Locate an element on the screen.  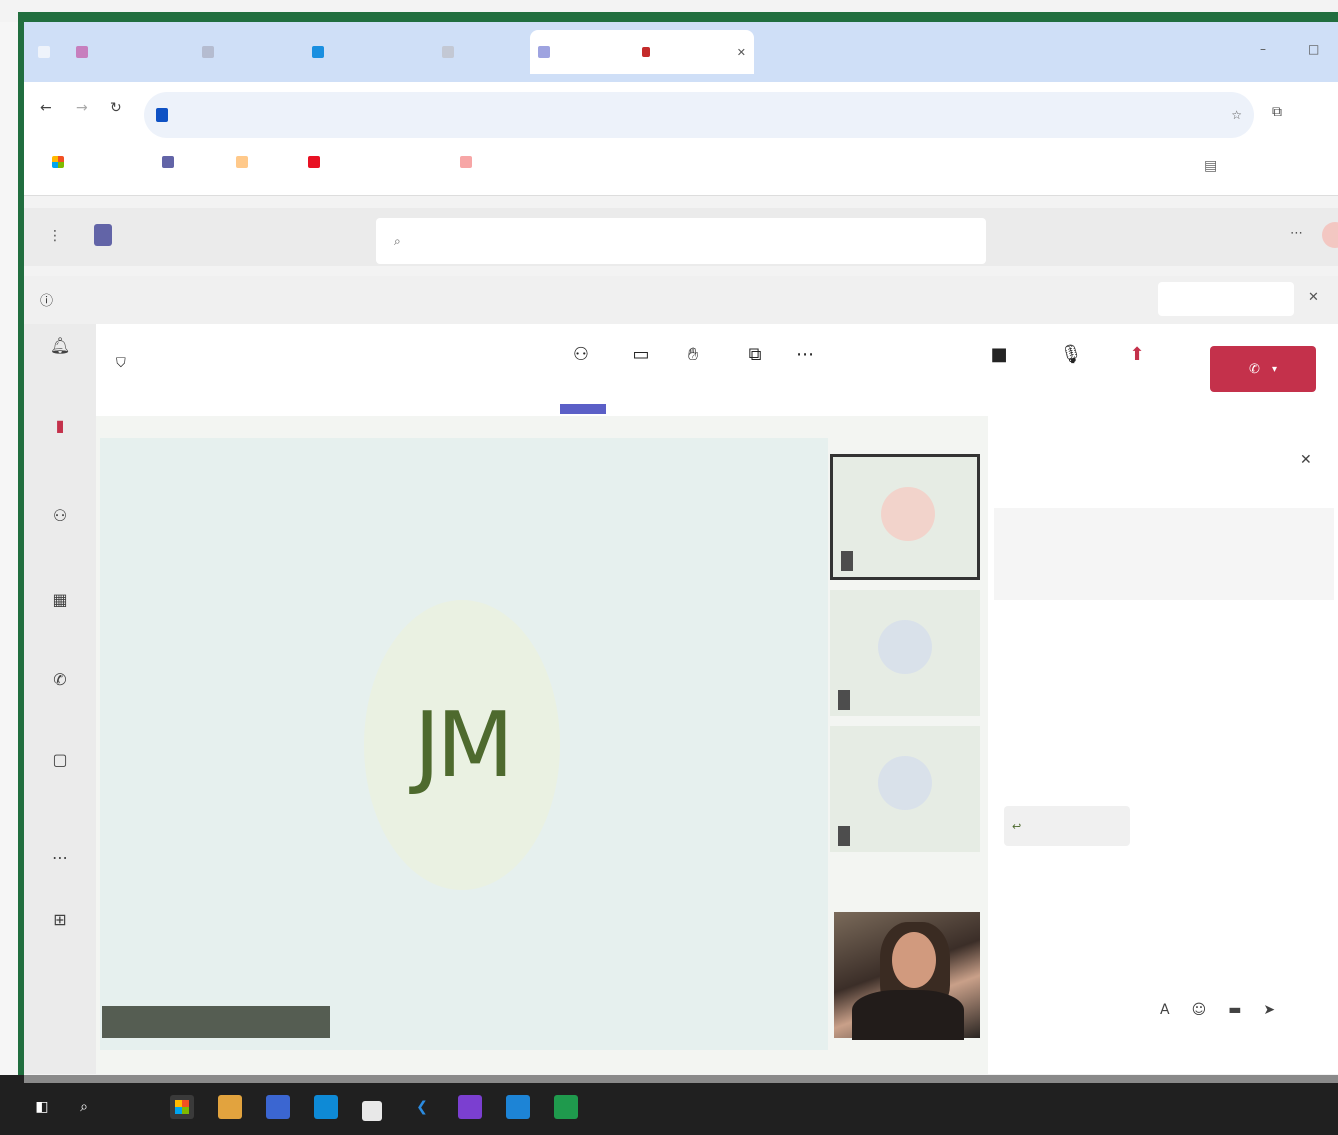
phone-hangup-icon: ✆ is located at coordinates (1254, 369).